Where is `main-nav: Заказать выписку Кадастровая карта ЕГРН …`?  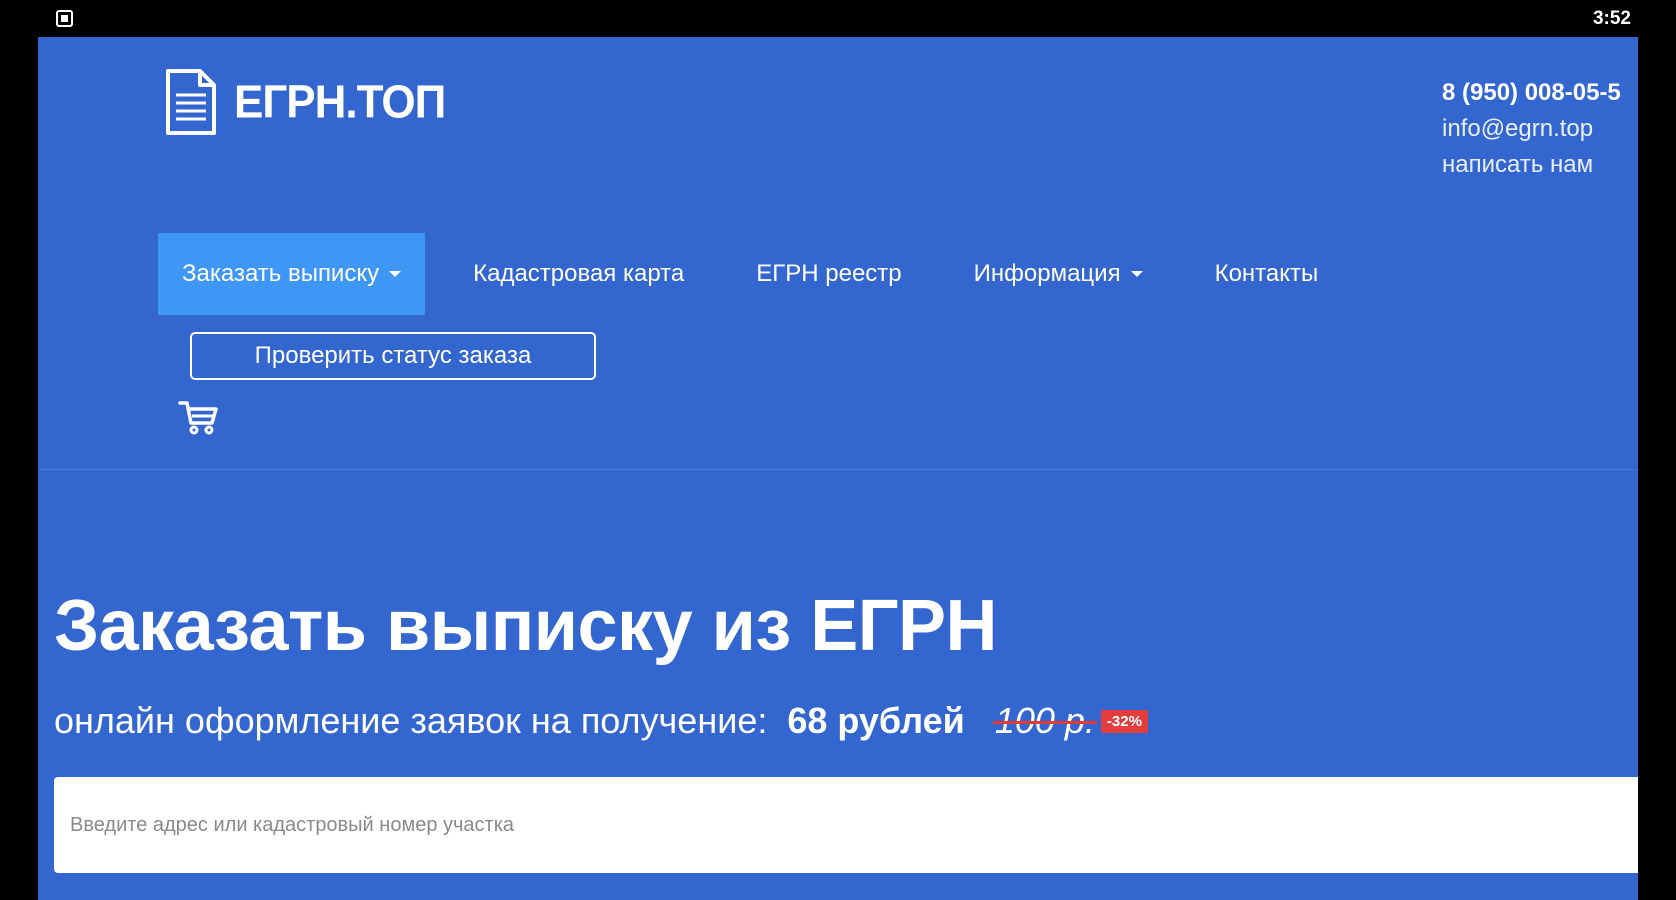 main-nav: Заказать выписку Кадастровая карта ЕГРН … is located at coordinates (762, 274).